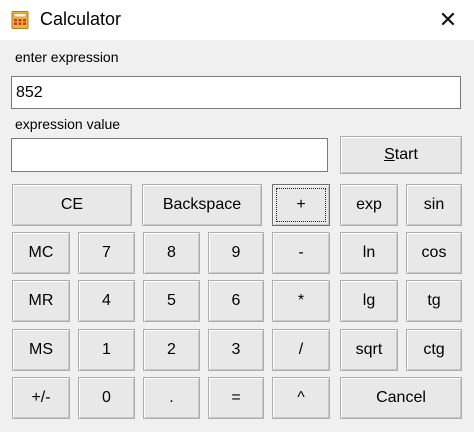 The image size is (474, 432). I want to click on ctg-button: ctg, so click(434, 350).